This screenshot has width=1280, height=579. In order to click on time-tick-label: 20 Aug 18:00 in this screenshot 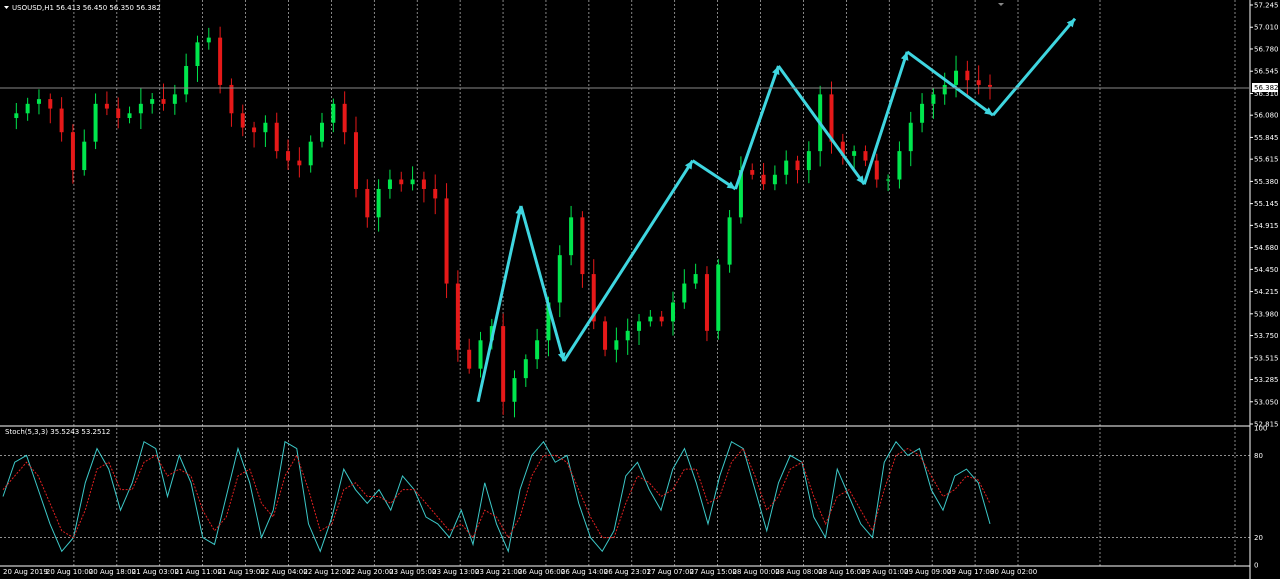, I will do `click(112, 572)`.